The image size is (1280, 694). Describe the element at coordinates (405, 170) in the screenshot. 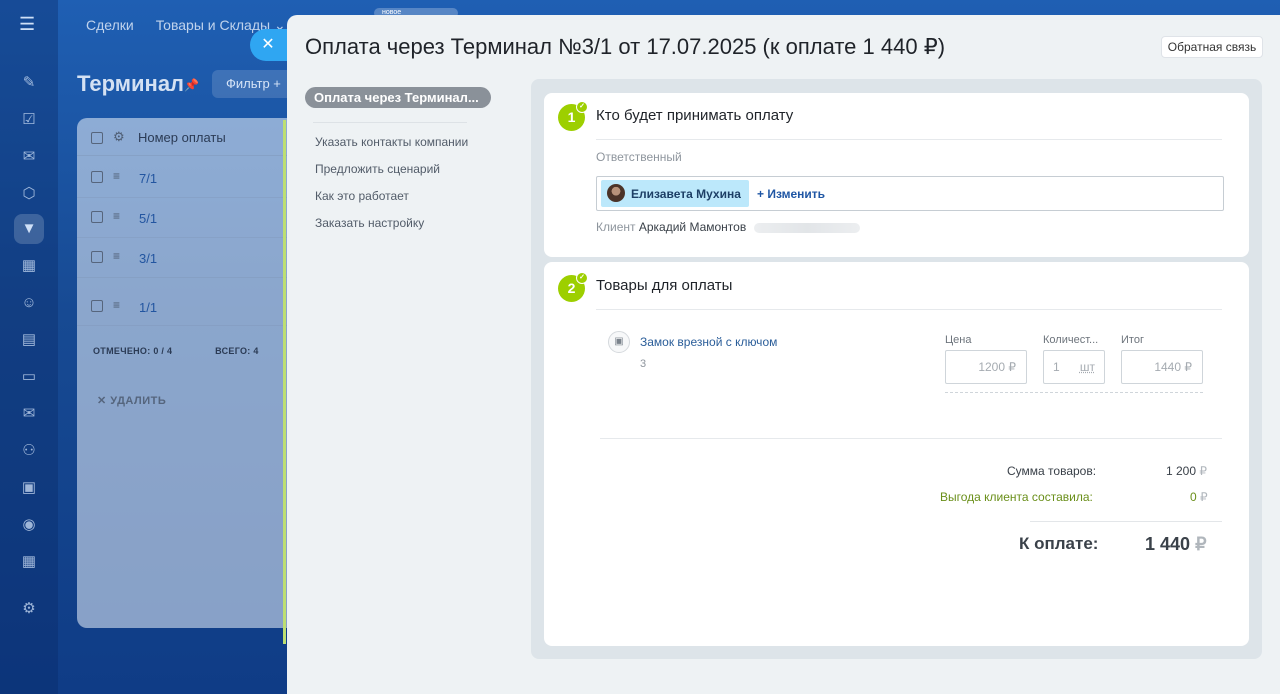

I see `menu-item-suggest-scenario: Предложить сценарий` at that location.